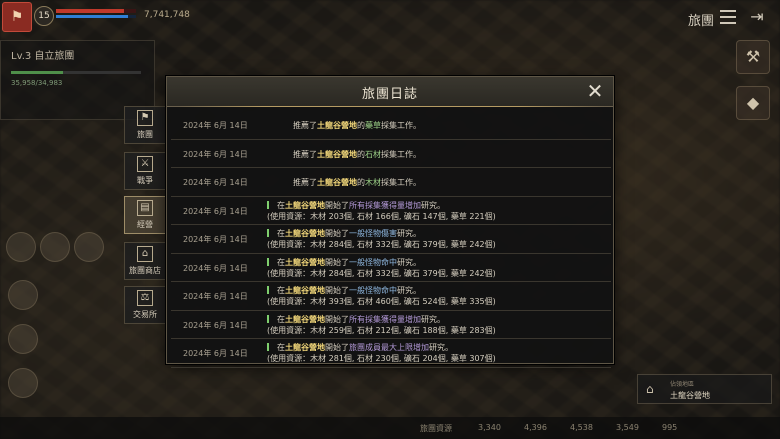 The image size is (780, 439). What do you see at coordinates (145, 125) in the screenshot?
I see `tab-1: ⚑ 旅團` at bounding box center [145, 125].